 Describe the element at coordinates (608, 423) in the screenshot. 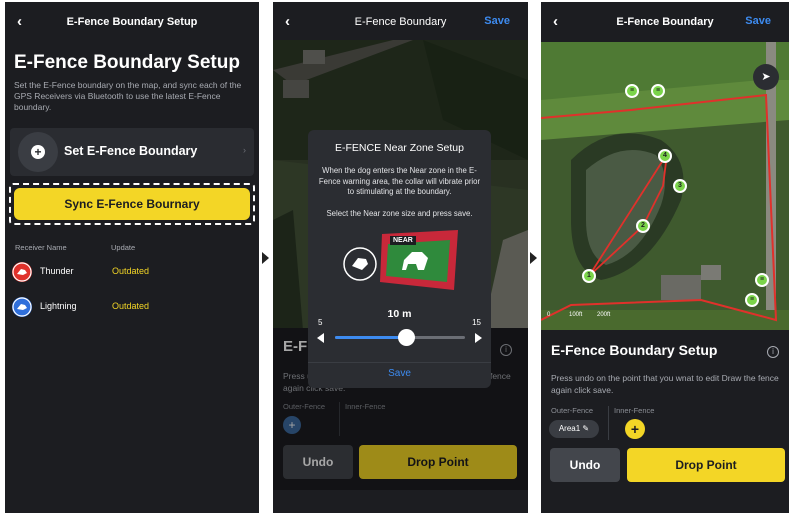

I see `fence-divider` at that location.